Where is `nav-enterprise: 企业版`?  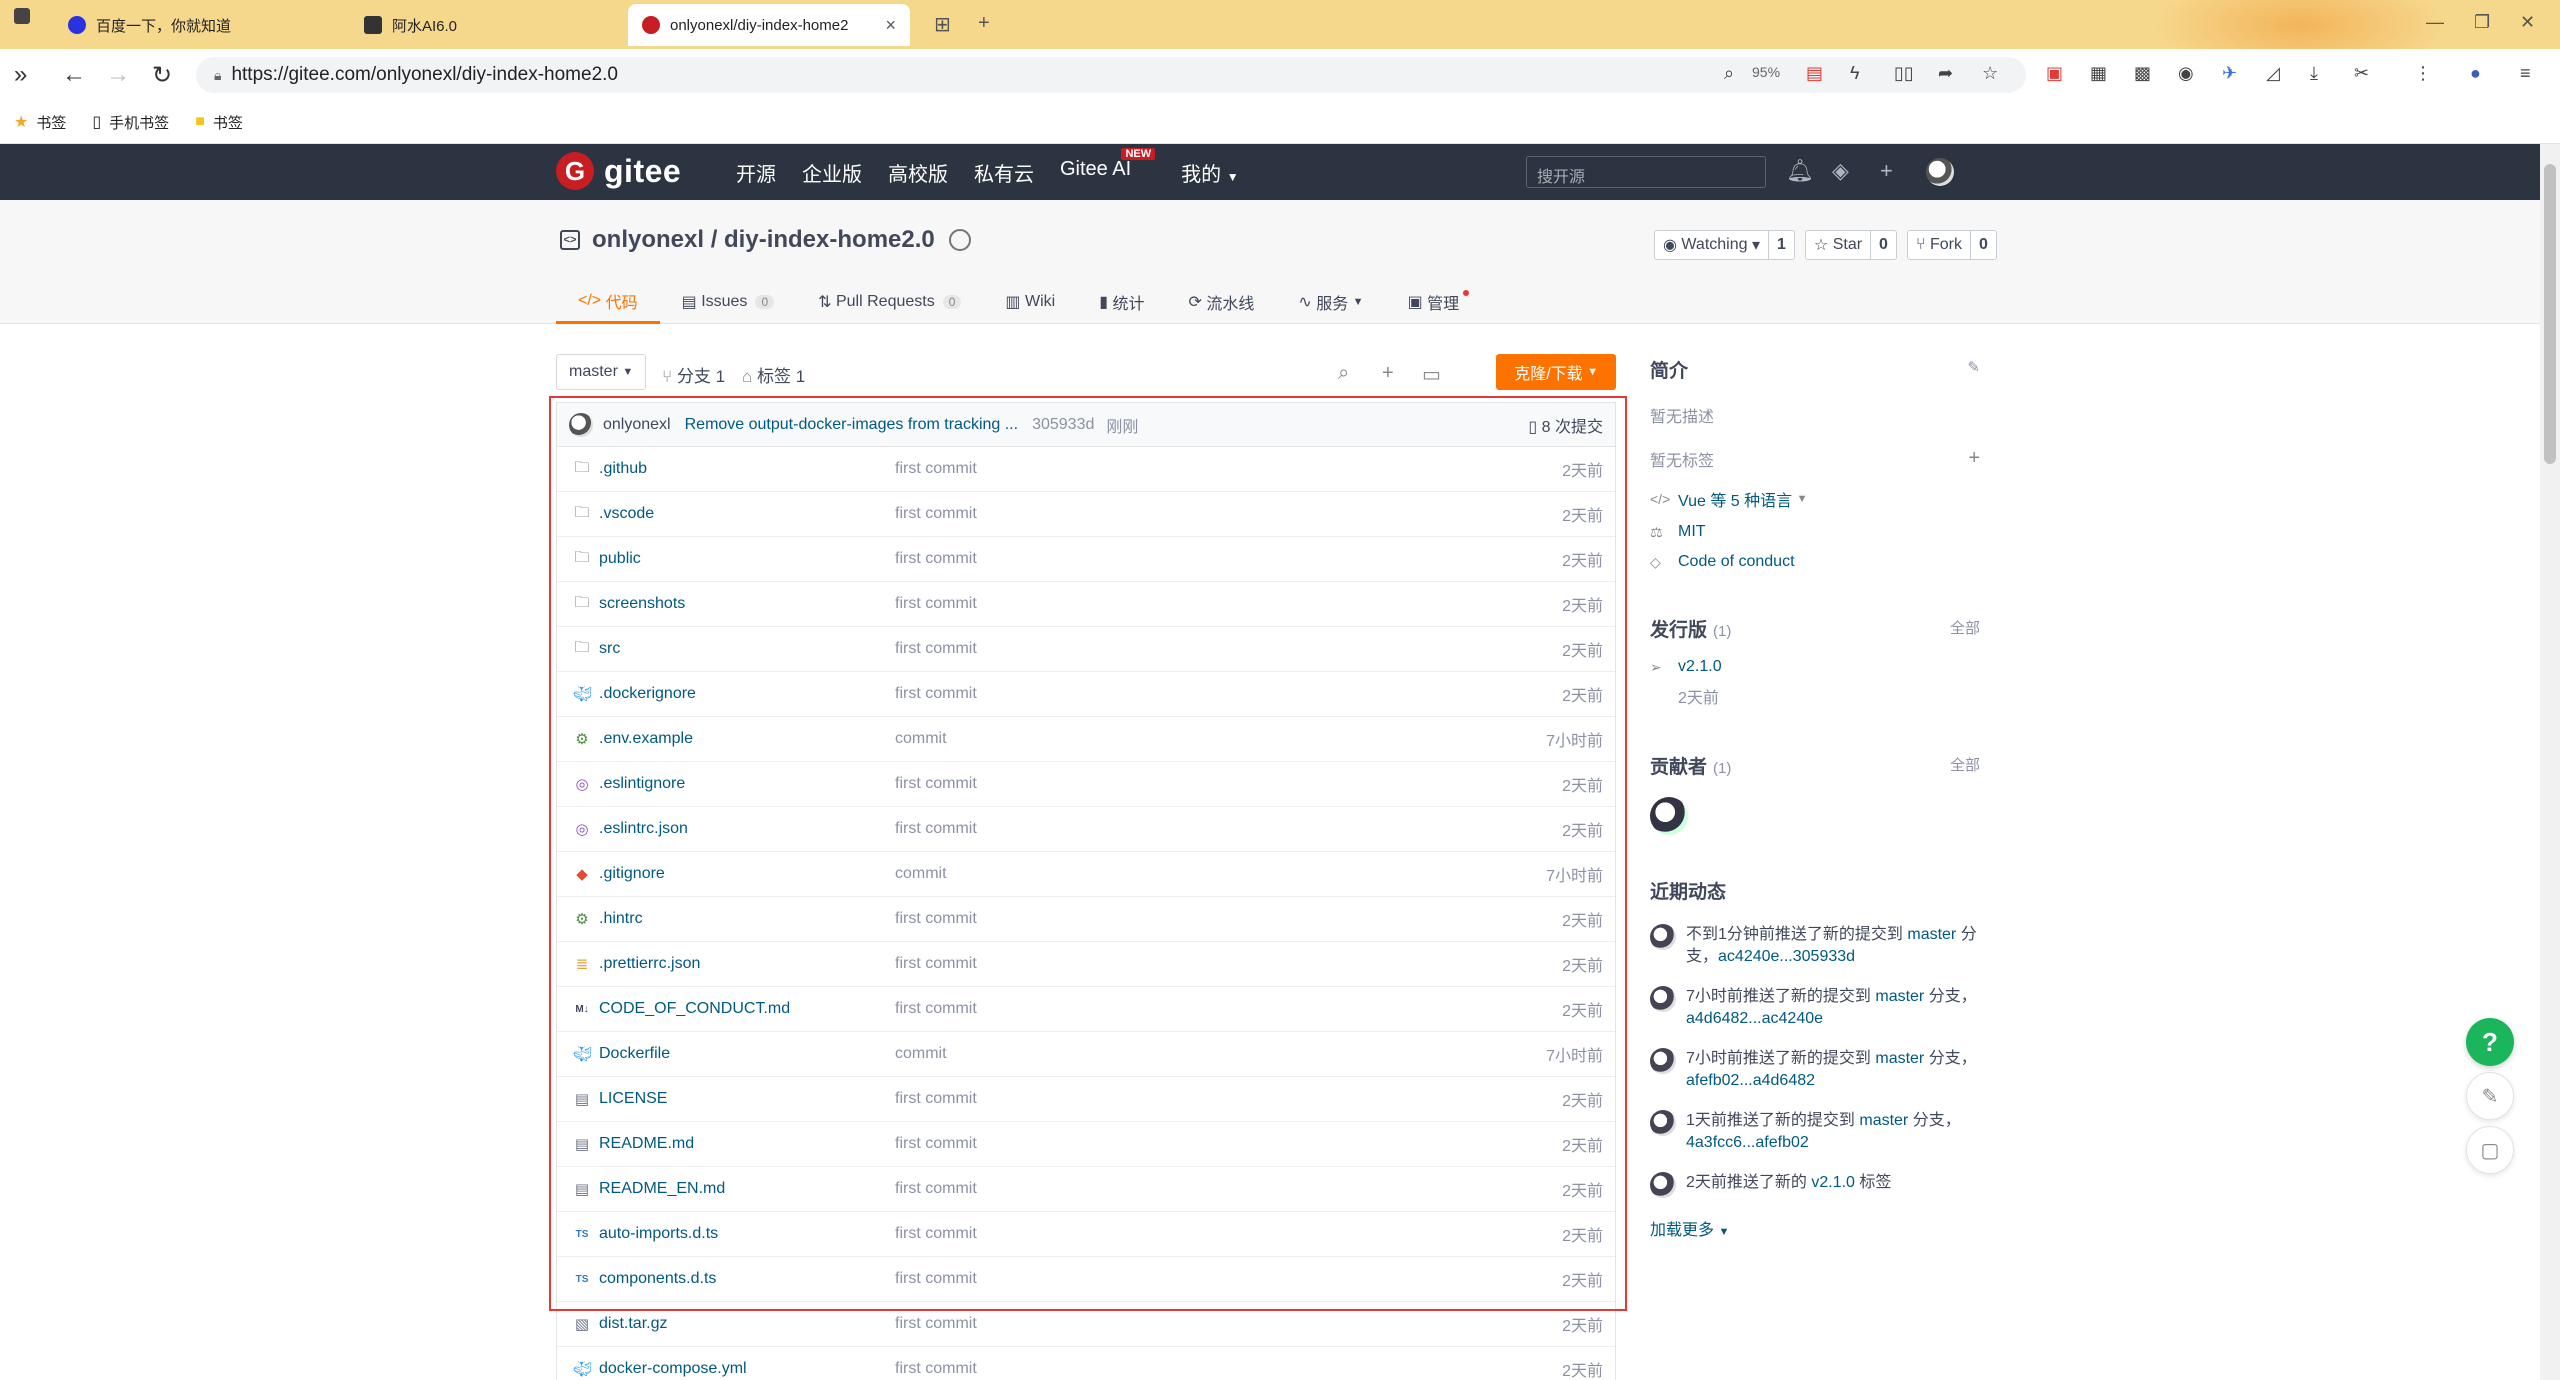 nav-enterprise: 企业版 is located at coordinates (832, 172).